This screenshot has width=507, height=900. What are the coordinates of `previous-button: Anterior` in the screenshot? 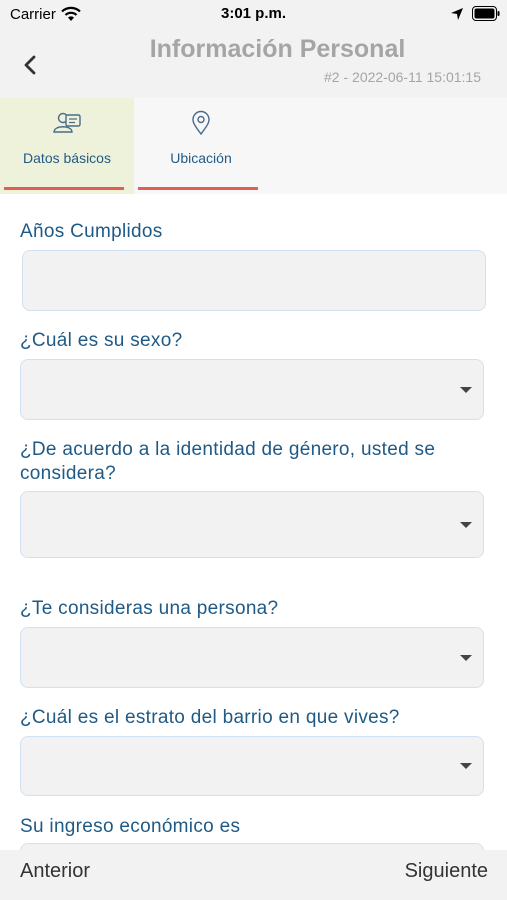 It's located at (55, 871).